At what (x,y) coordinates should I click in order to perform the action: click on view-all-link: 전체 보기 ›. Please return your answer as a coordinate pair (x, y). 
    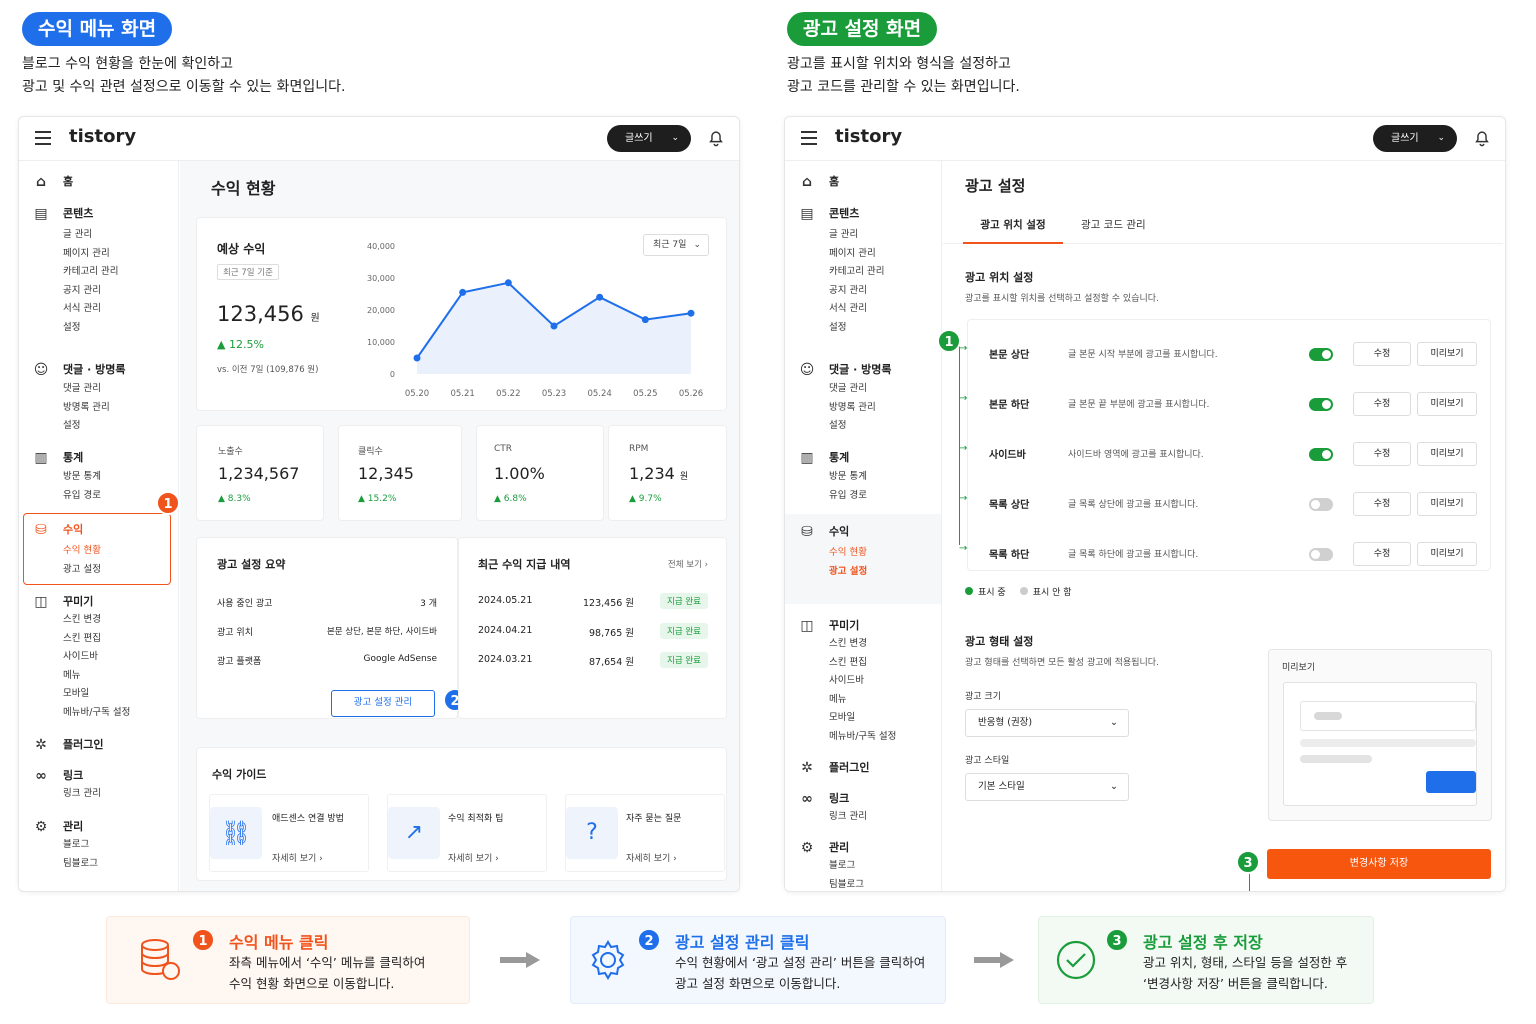
    Looking at the image, I should click on (688, 564).